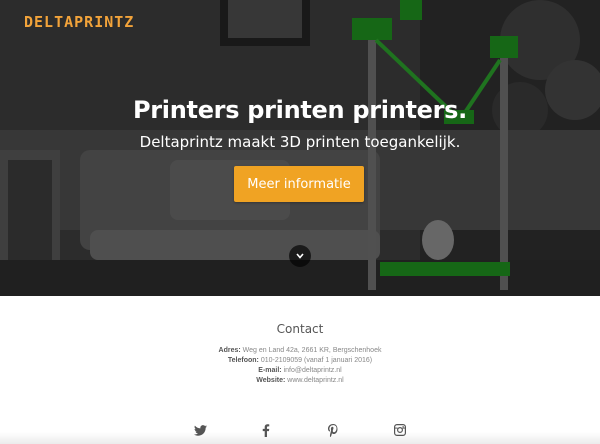  I want to click on address-value: Weg en Land 42a, 2661 KR, Bergschenhoek, so click(312, 350).